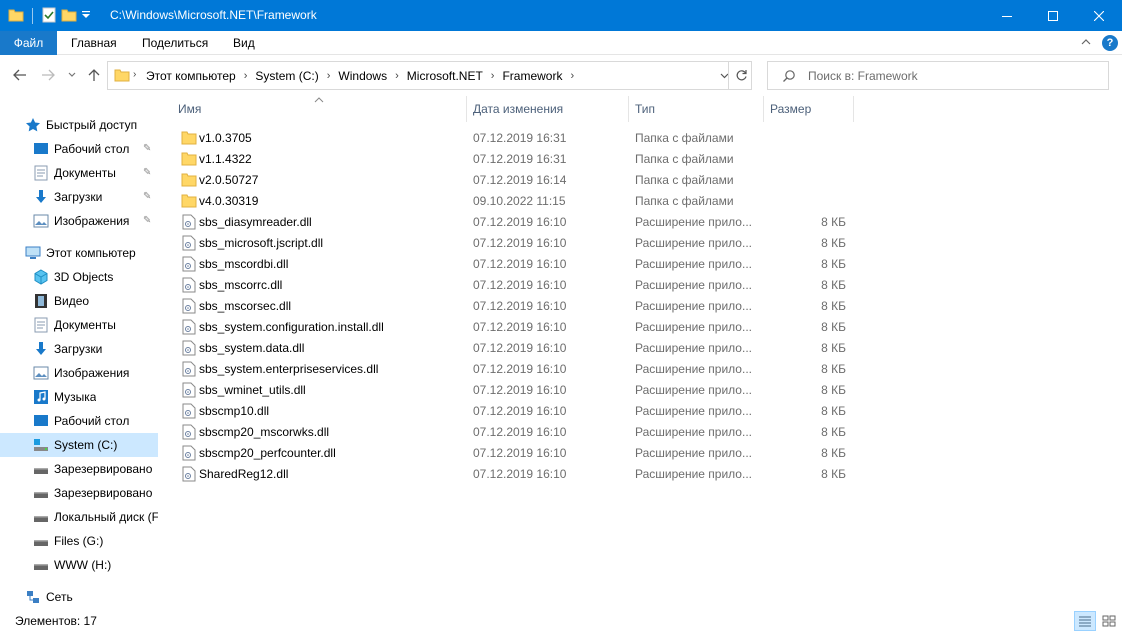  Describe the element at coordinates (79, 397) in the screenshot. I see `nav-music: Музыка` at that location.